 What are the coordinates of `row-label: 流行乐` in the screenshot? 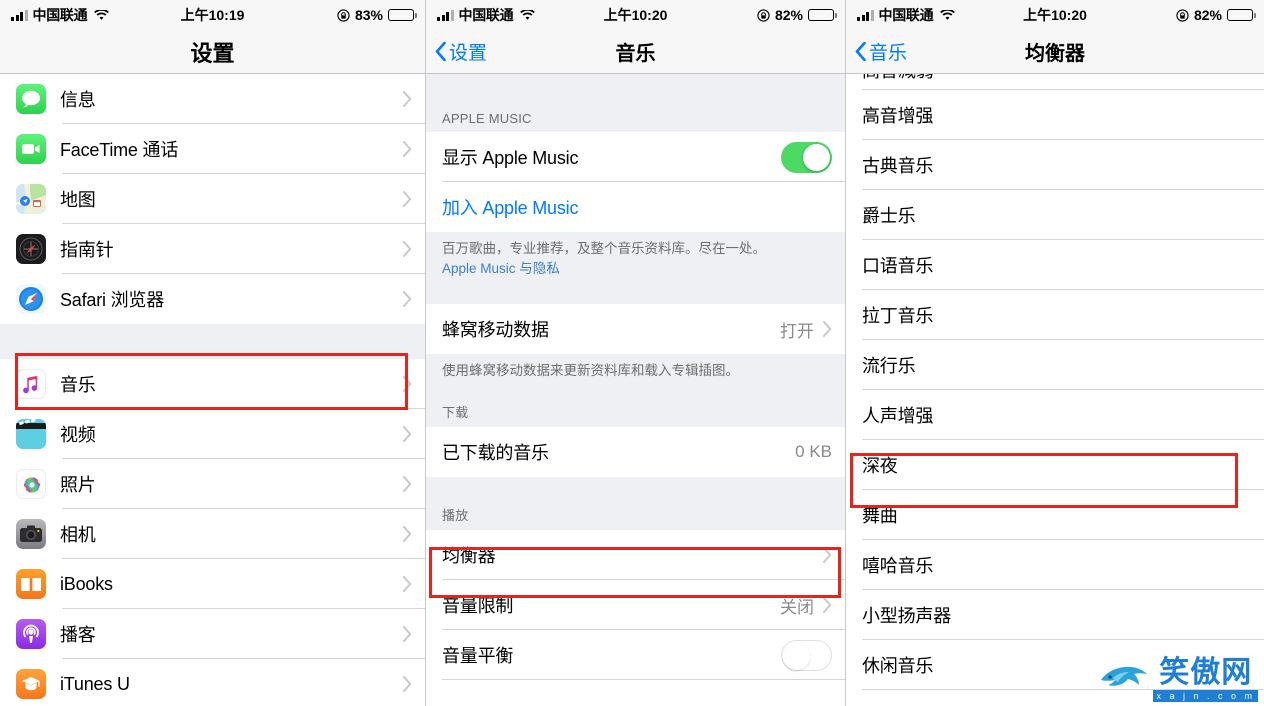 It's located at (889, 366).